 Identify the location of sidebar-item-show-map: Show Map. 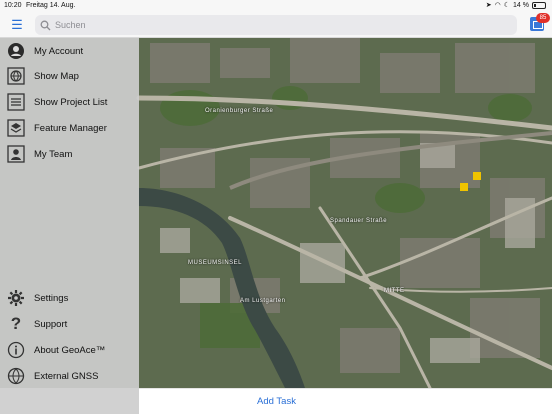
(69, 76).